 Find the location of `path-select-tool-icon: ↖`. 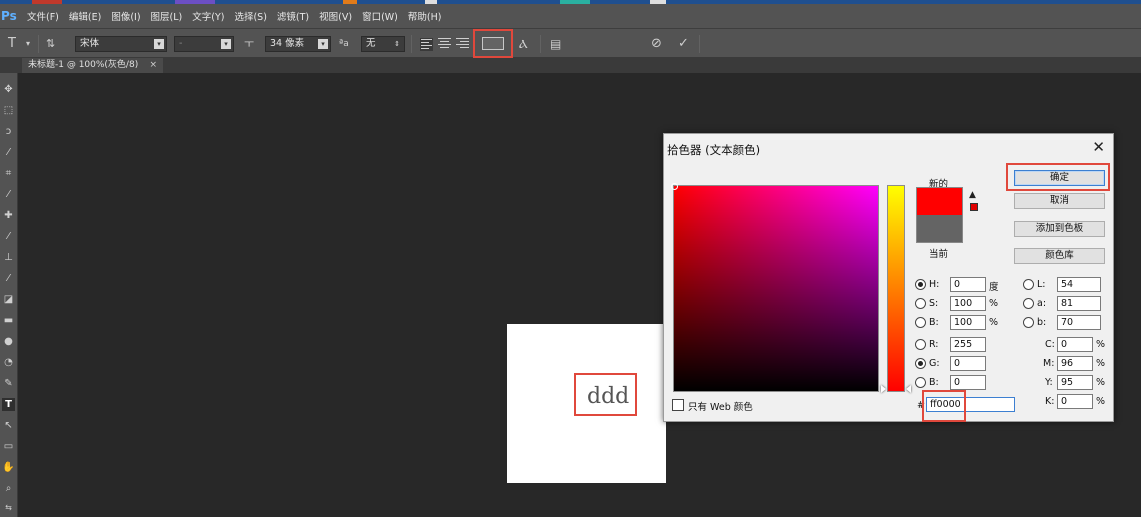

path-select-tool-icon: ↖ is located at coordinates (8, 425).